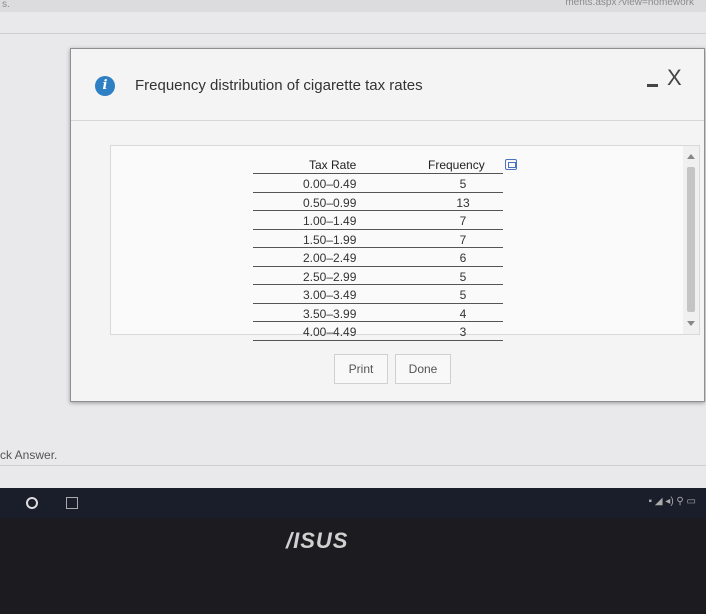 The image size is (706, 614). I want to click on scroll-thumb, so click(691, 239).